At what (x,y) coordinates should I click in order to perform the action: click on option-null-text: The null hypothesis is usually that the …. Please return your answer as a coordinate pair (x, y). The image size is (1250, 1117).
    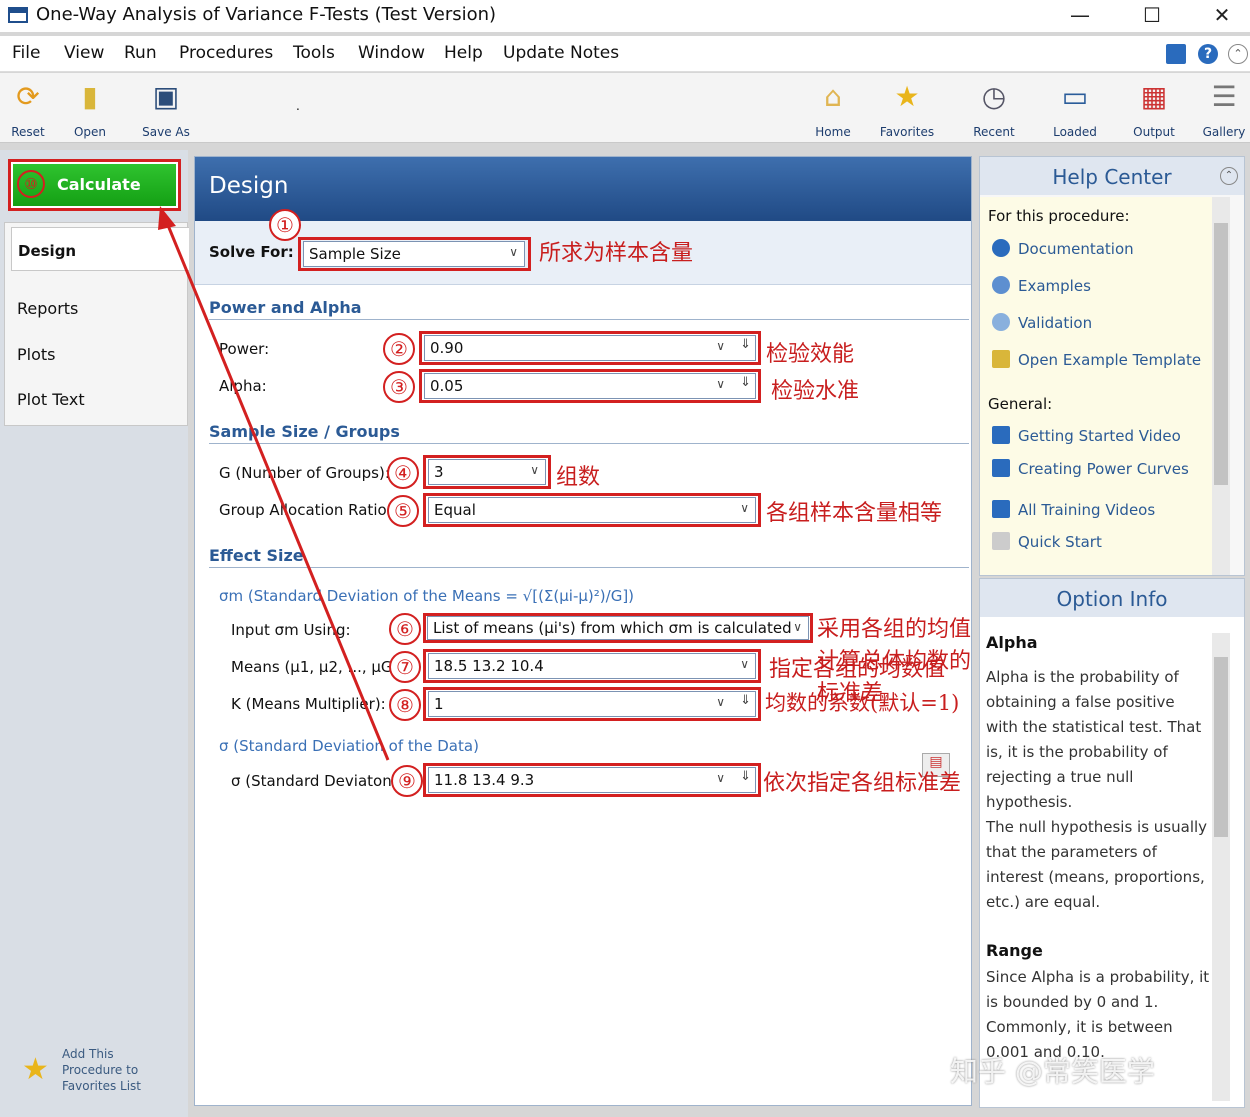
    Looking at the image, I should click on (1097, 864).